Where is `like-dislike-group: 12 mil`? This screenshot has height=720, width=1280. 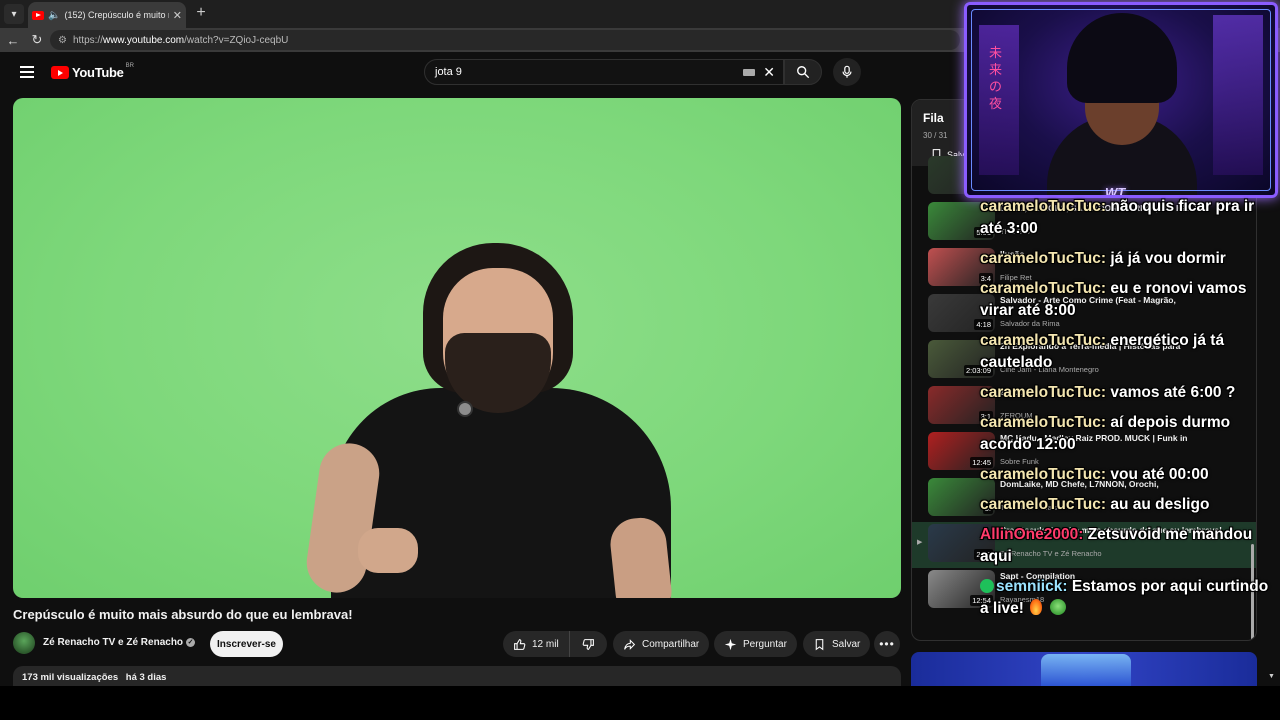 like-dislike-group: 12 mil is located at coordinates (555, 644).